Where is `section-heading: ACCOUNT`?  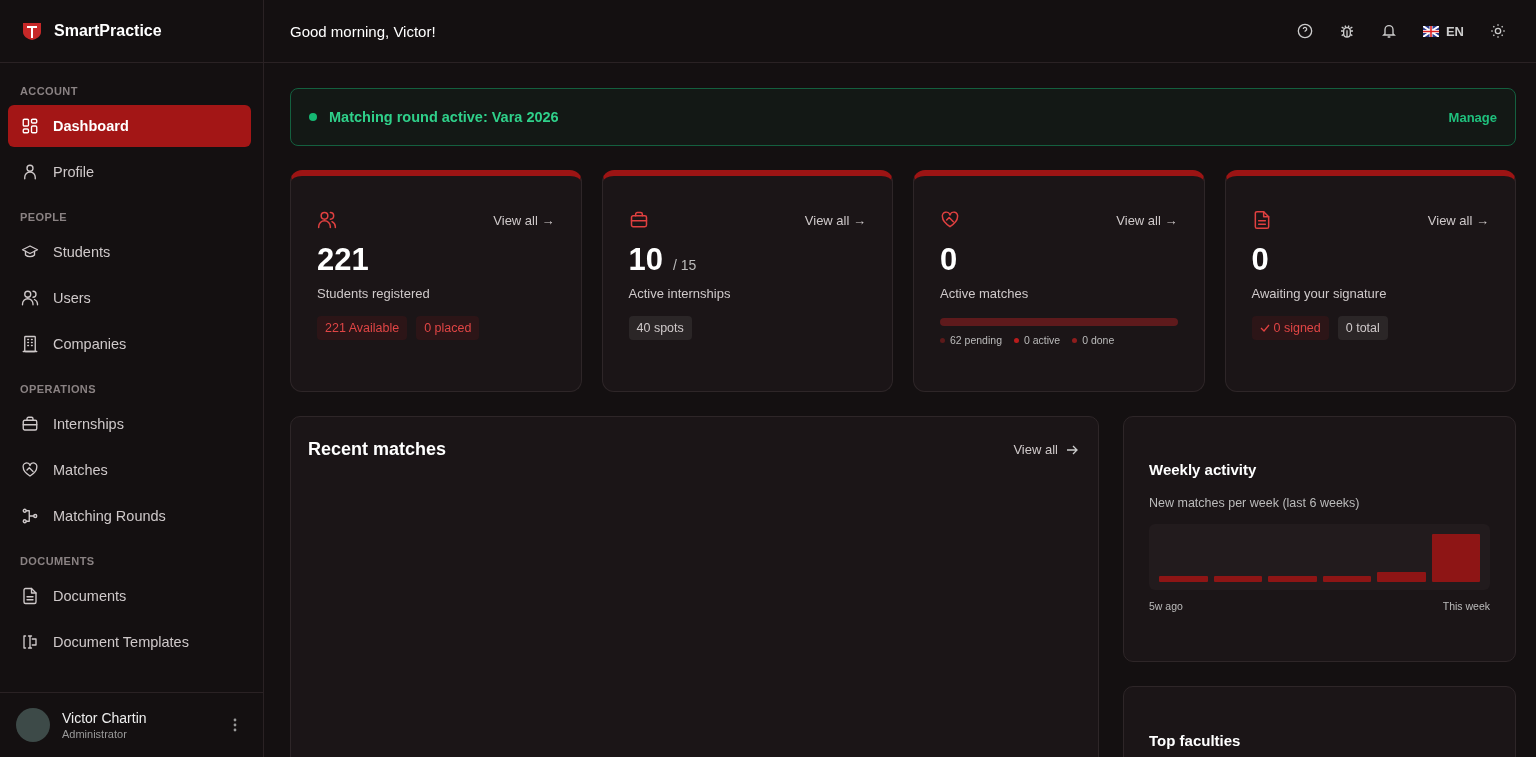
section-heading: ACCOUNT is located at coordinates (49, 91).